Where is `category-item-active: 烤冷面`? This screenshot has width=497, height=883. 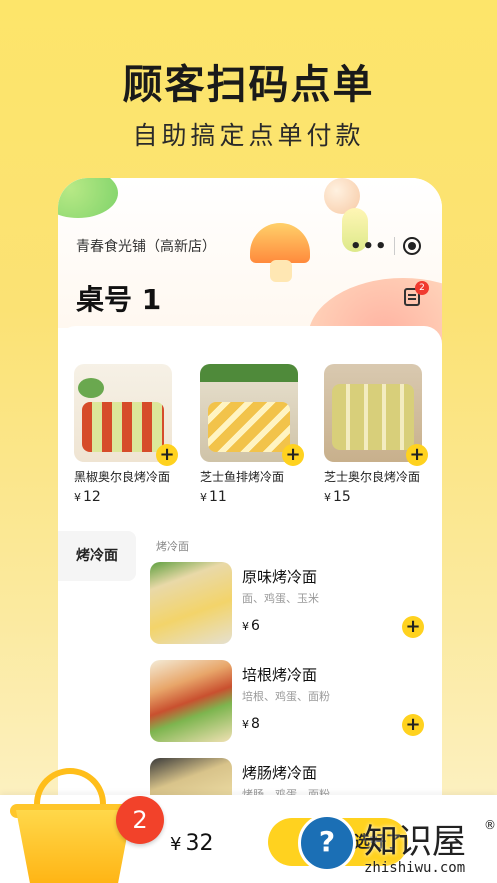 category-item-active: 烤冷面 is located at coordinates (97, 556).